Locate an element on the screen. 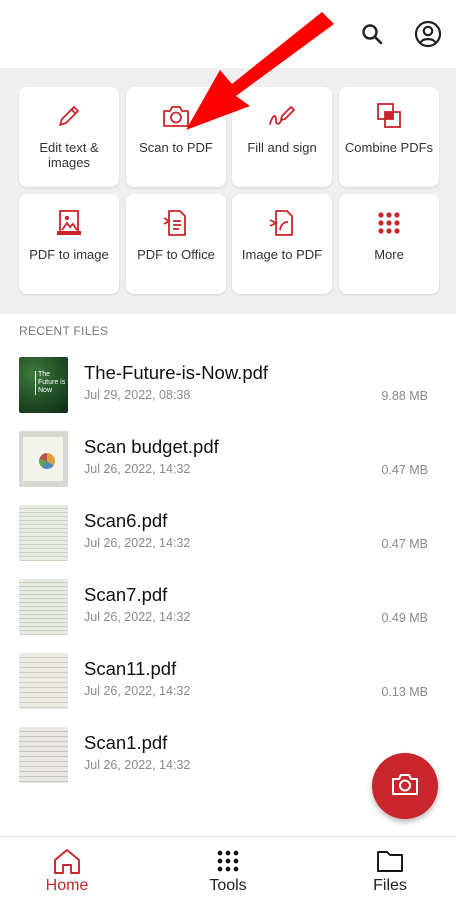 This screenshot has height=902, width=456. tool-combine-pdfs: Combine PDFs is located at coordinates (389, 137).